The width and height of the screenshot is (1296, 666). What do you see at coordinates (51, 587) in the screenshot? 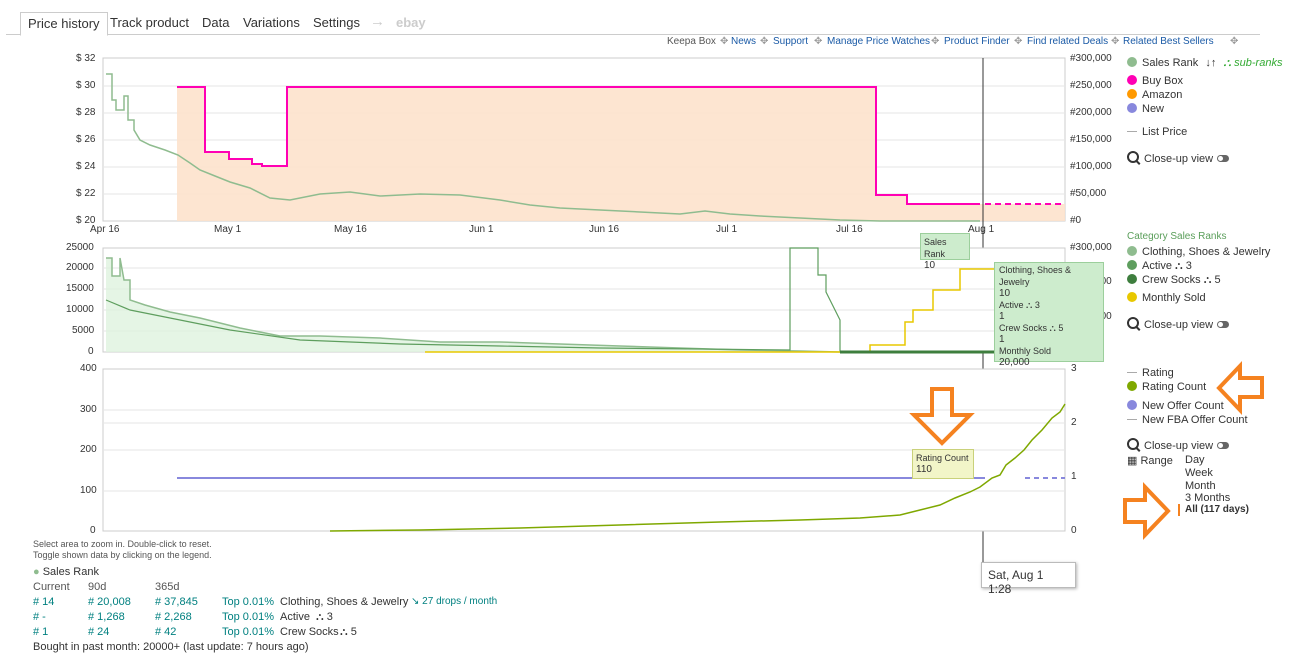
I see `stats-header-current: Current` at bounding box center [51, 587].